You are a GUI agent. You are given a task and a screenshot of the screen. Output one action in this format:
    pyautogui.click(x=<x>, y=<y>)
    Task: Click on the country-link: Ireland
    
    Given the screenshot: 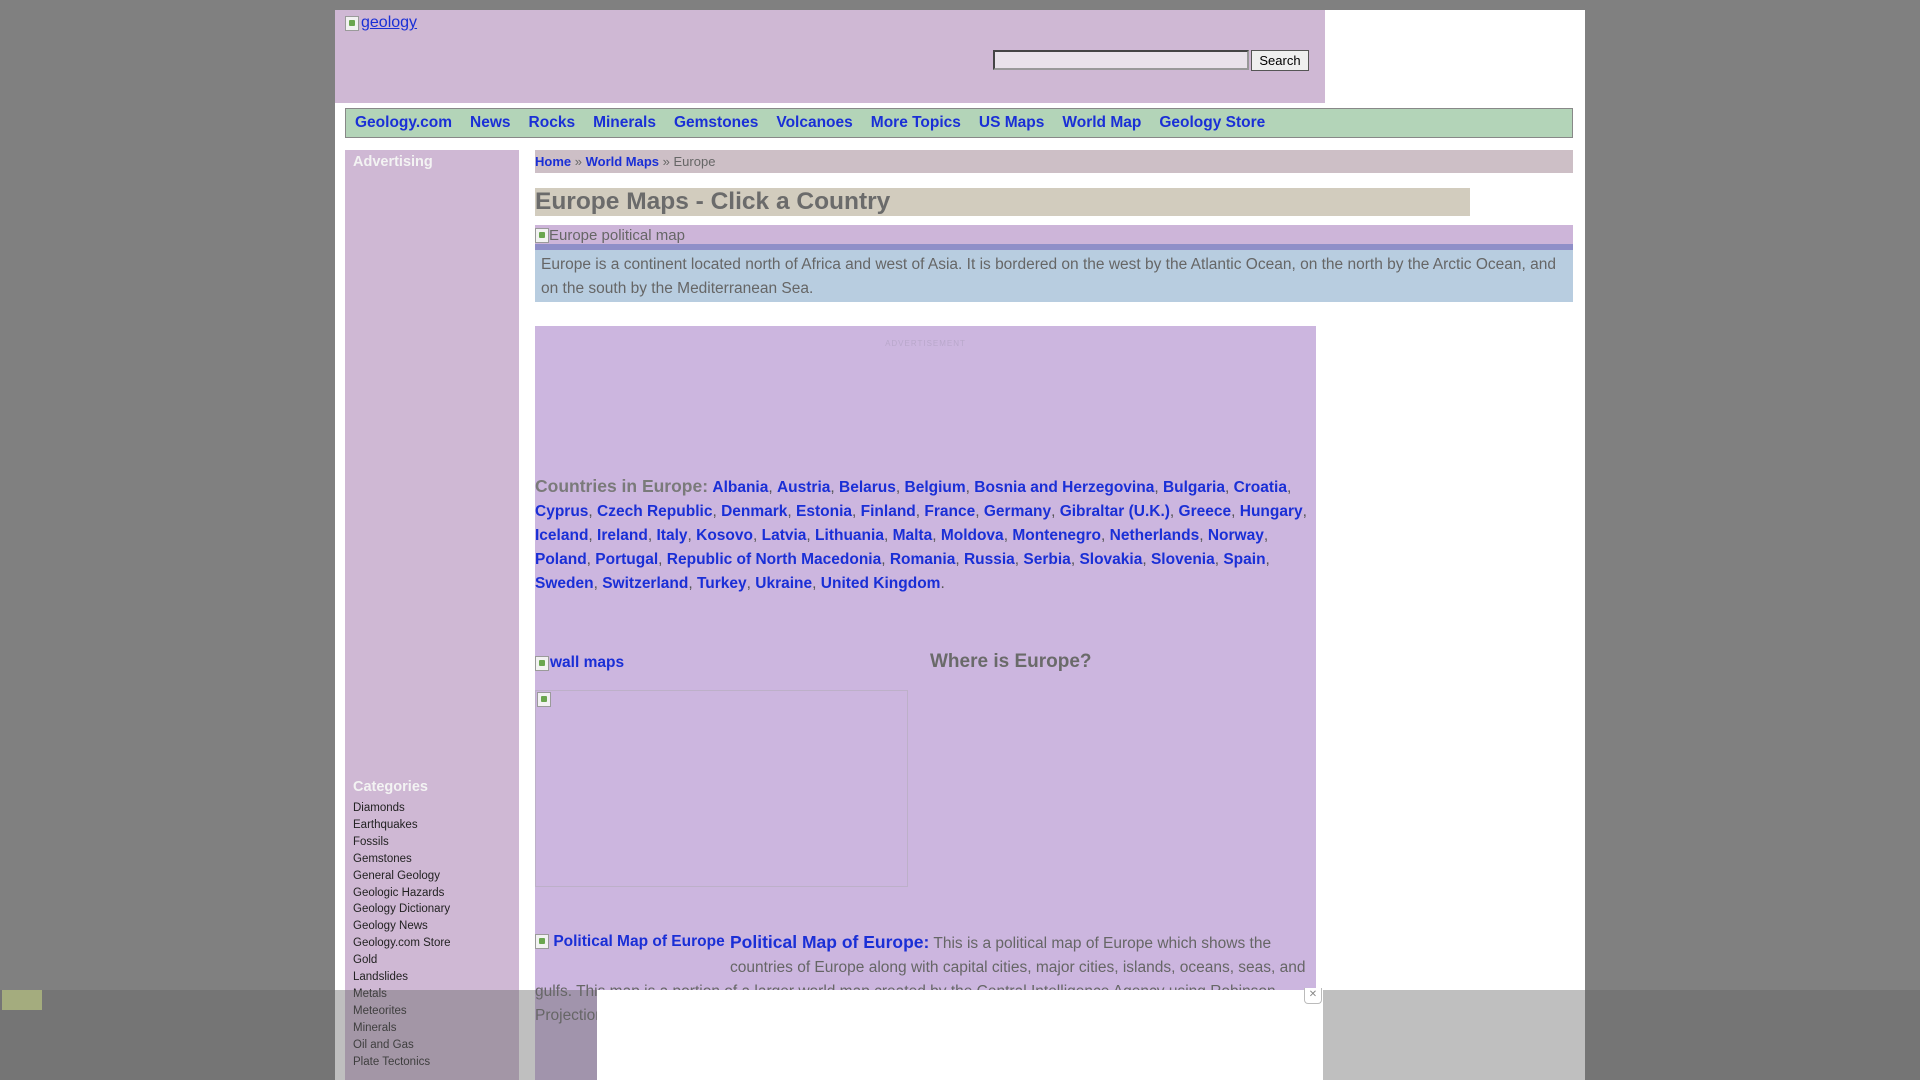 What is the action you would take?
    pyautogui.click(x=622, y=535)
    